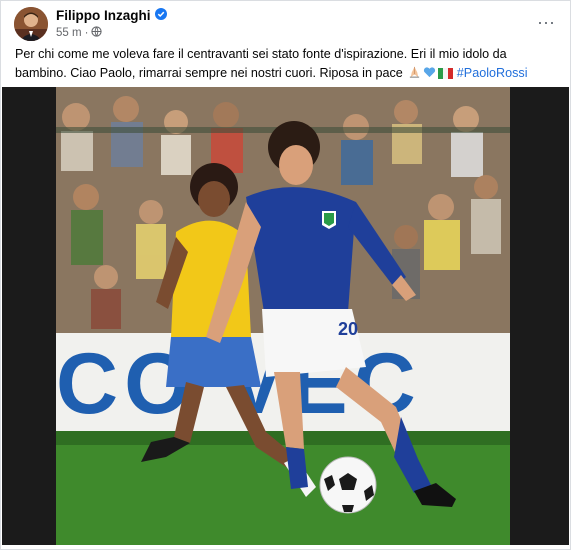 This screenshot has width=571, height=550. What do you see at coordinates (160, 15) in the screenshot?
I see `verified-badge-icon` at bounding box center [160, 15].